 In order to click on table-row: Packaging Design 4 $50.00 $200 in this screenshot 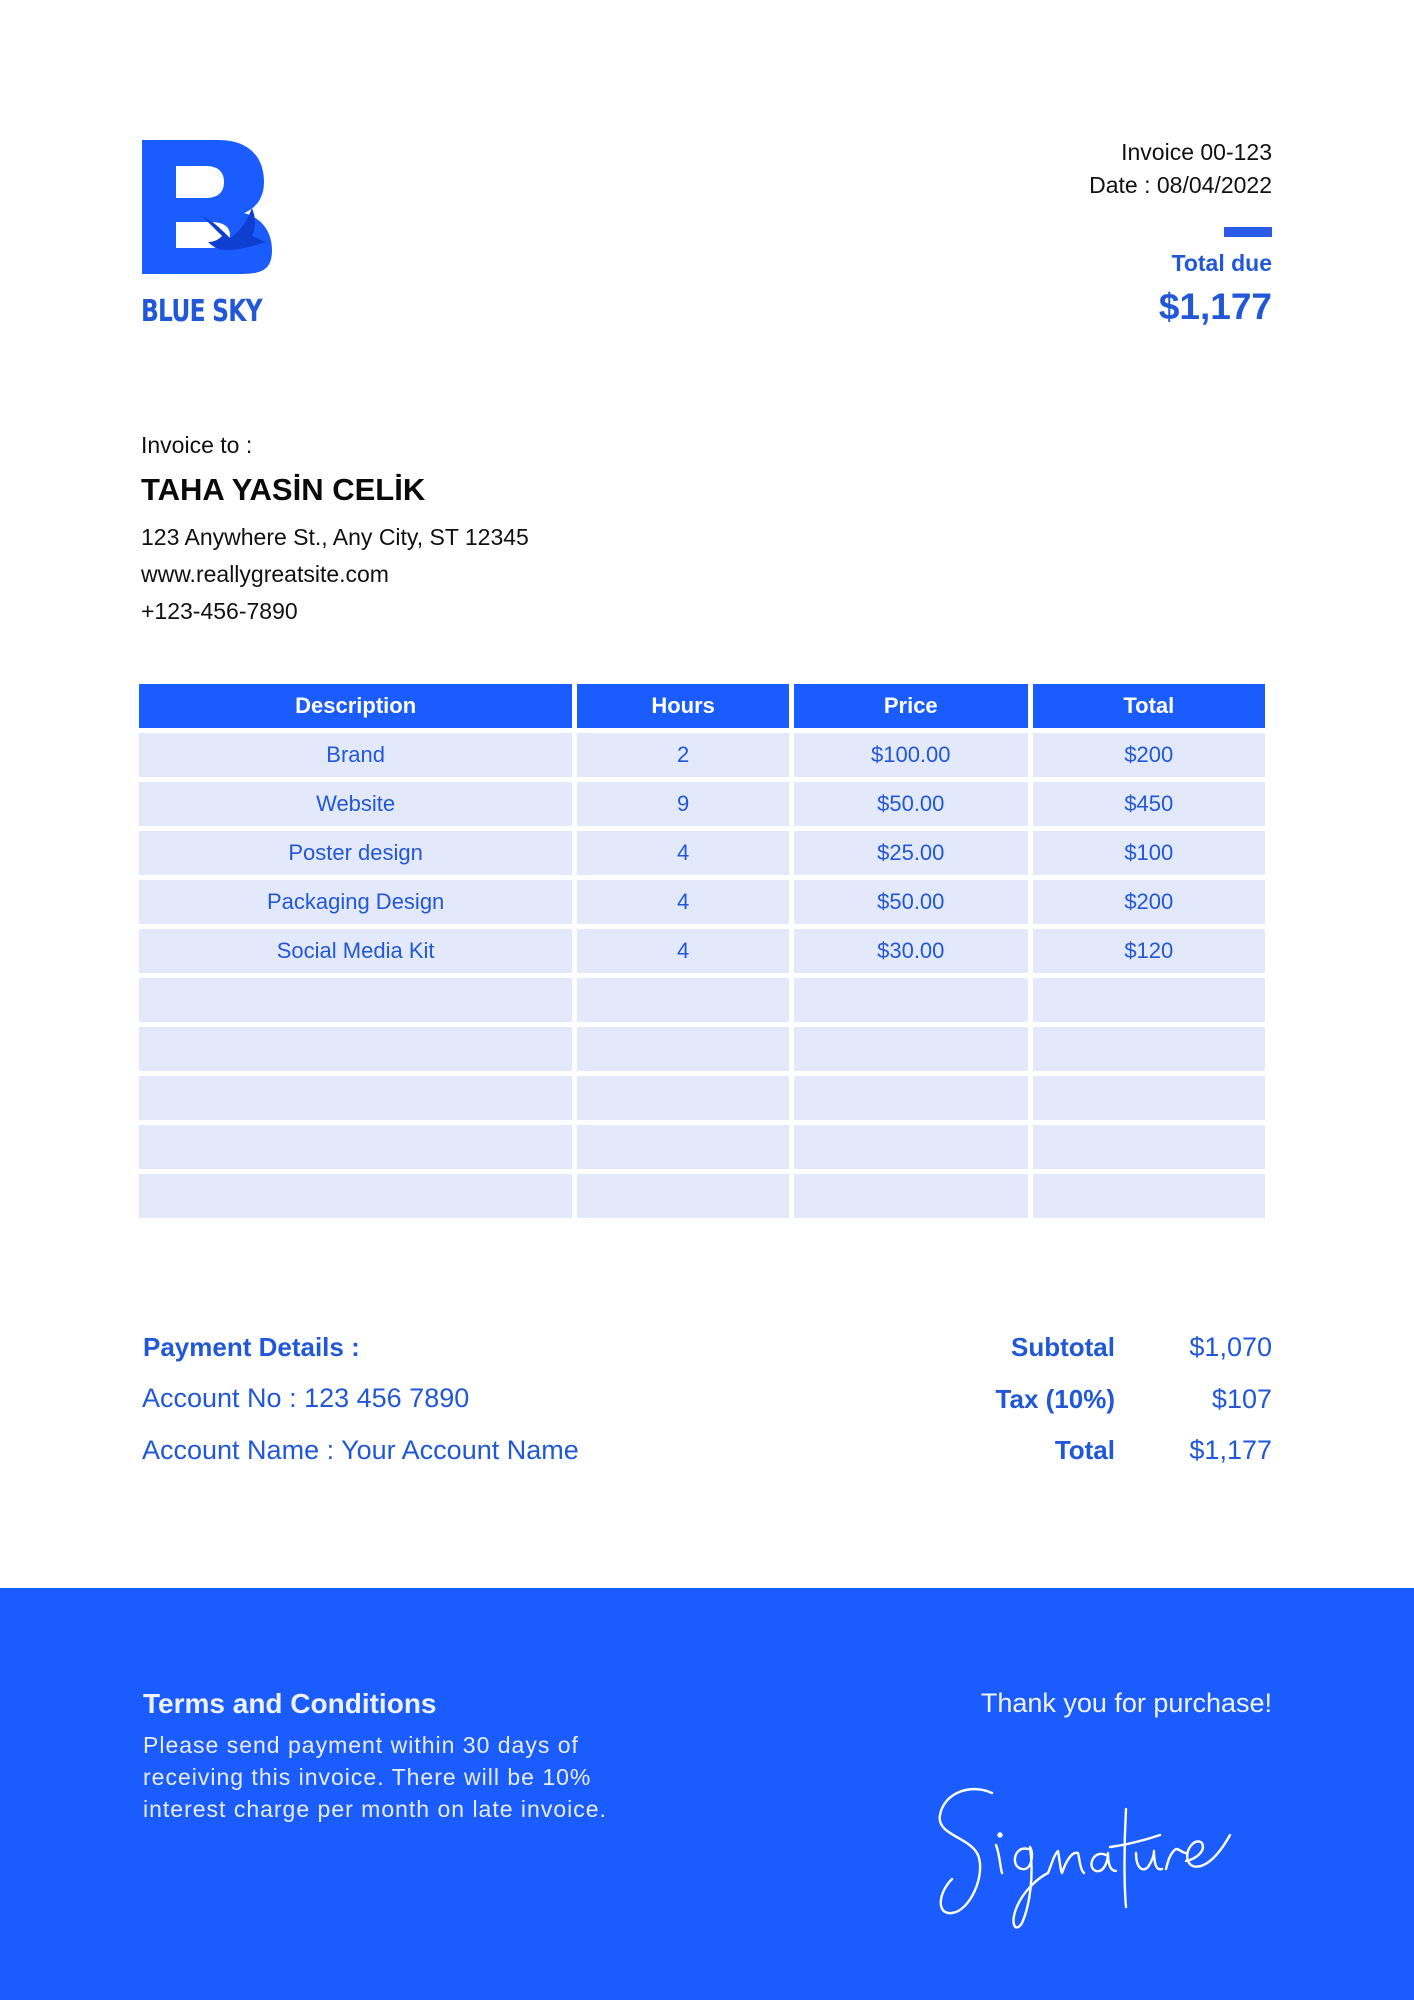, I will do `click(702, 902)`.